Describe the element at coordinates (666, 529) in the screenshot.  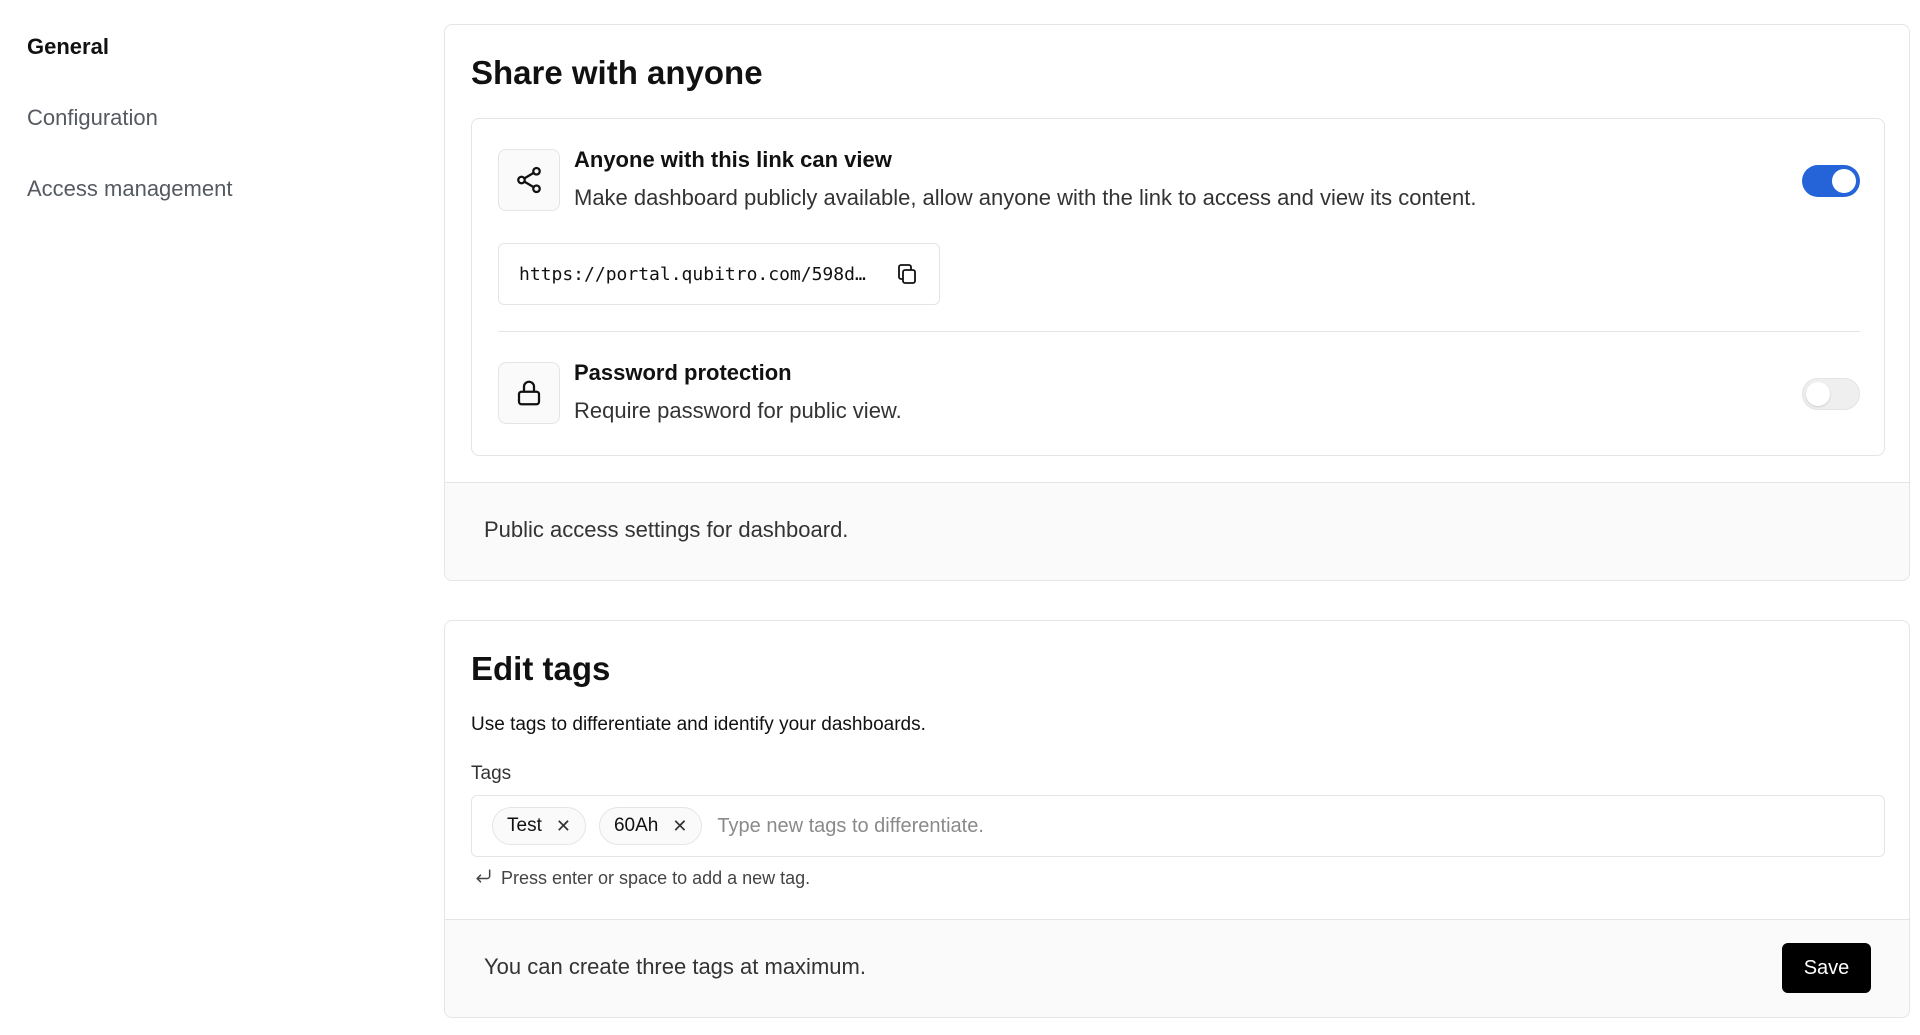
I see `share-footer-text: Public access settings for dashboard.` at that location.